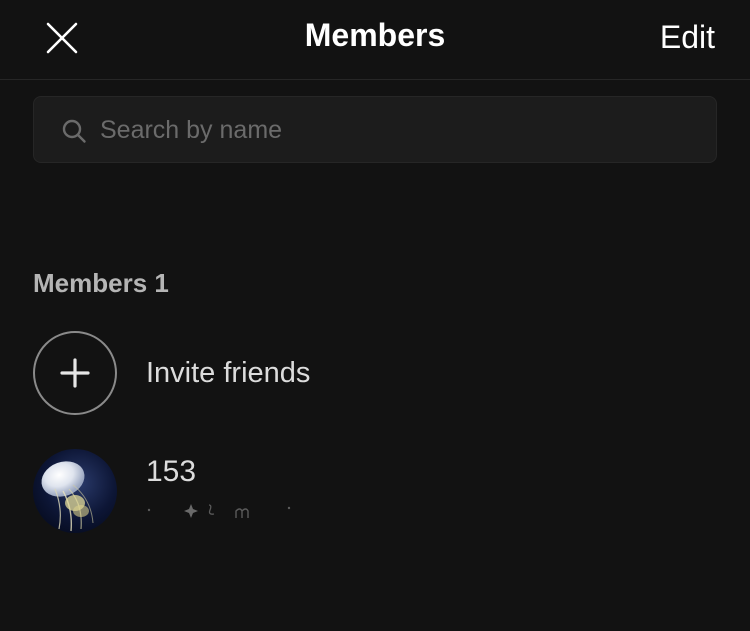 Image resolution: width=750 pixels, height=631 pixels. What do you see at coordinates (375, 492) in the screenshot?
I see `member-row: 153` at bounding box center [375, 492].